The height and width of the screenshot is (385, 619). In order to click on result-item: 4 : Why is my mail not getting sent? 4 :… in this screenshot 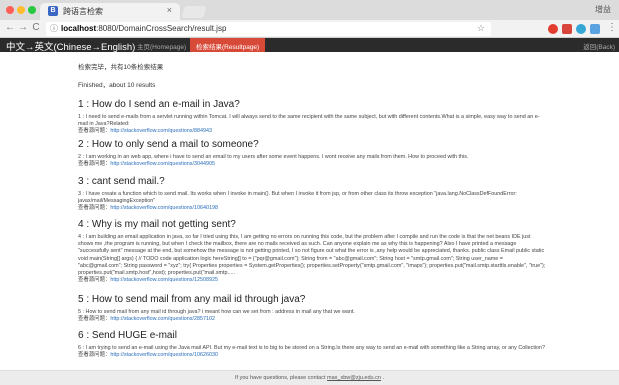, I will do `click(312, 251)`.